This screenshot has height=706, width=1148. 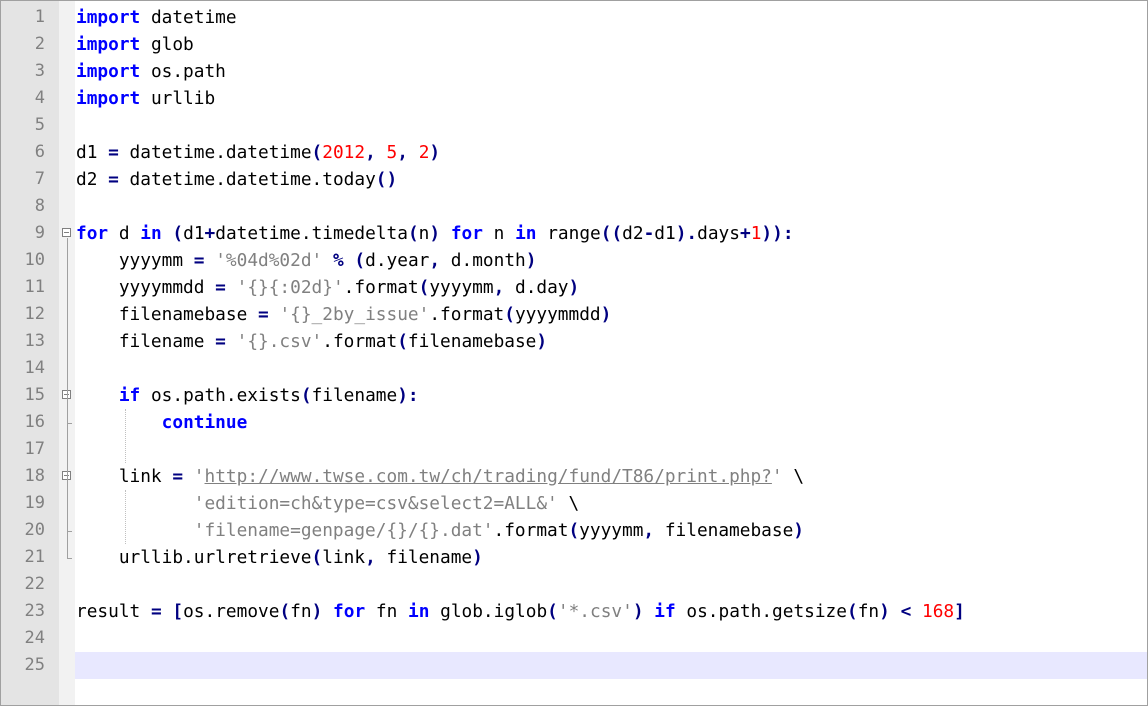 I want to click on code-line: 14, so click(x=574, y=368).